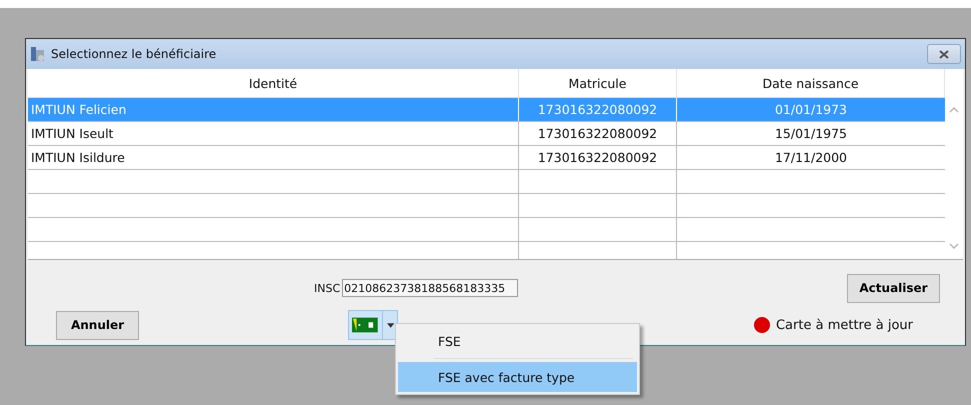 This screenshot has height=405, width=971. I want to click on scroll-up-icon, so click(954, 110).